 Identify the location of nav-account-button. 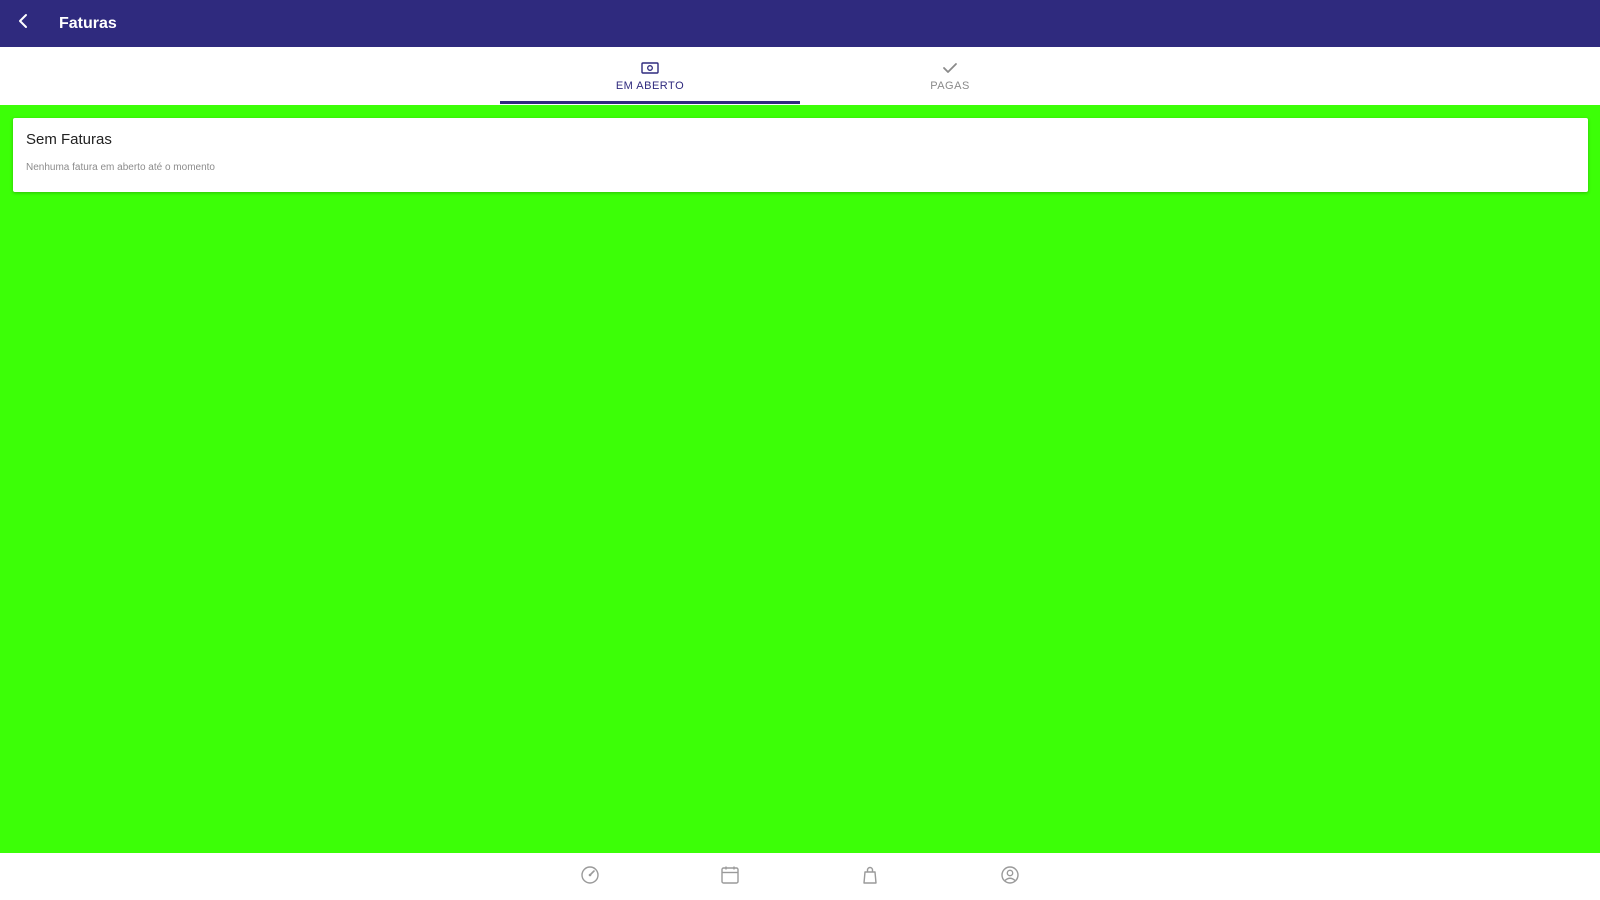
(1010, 877).